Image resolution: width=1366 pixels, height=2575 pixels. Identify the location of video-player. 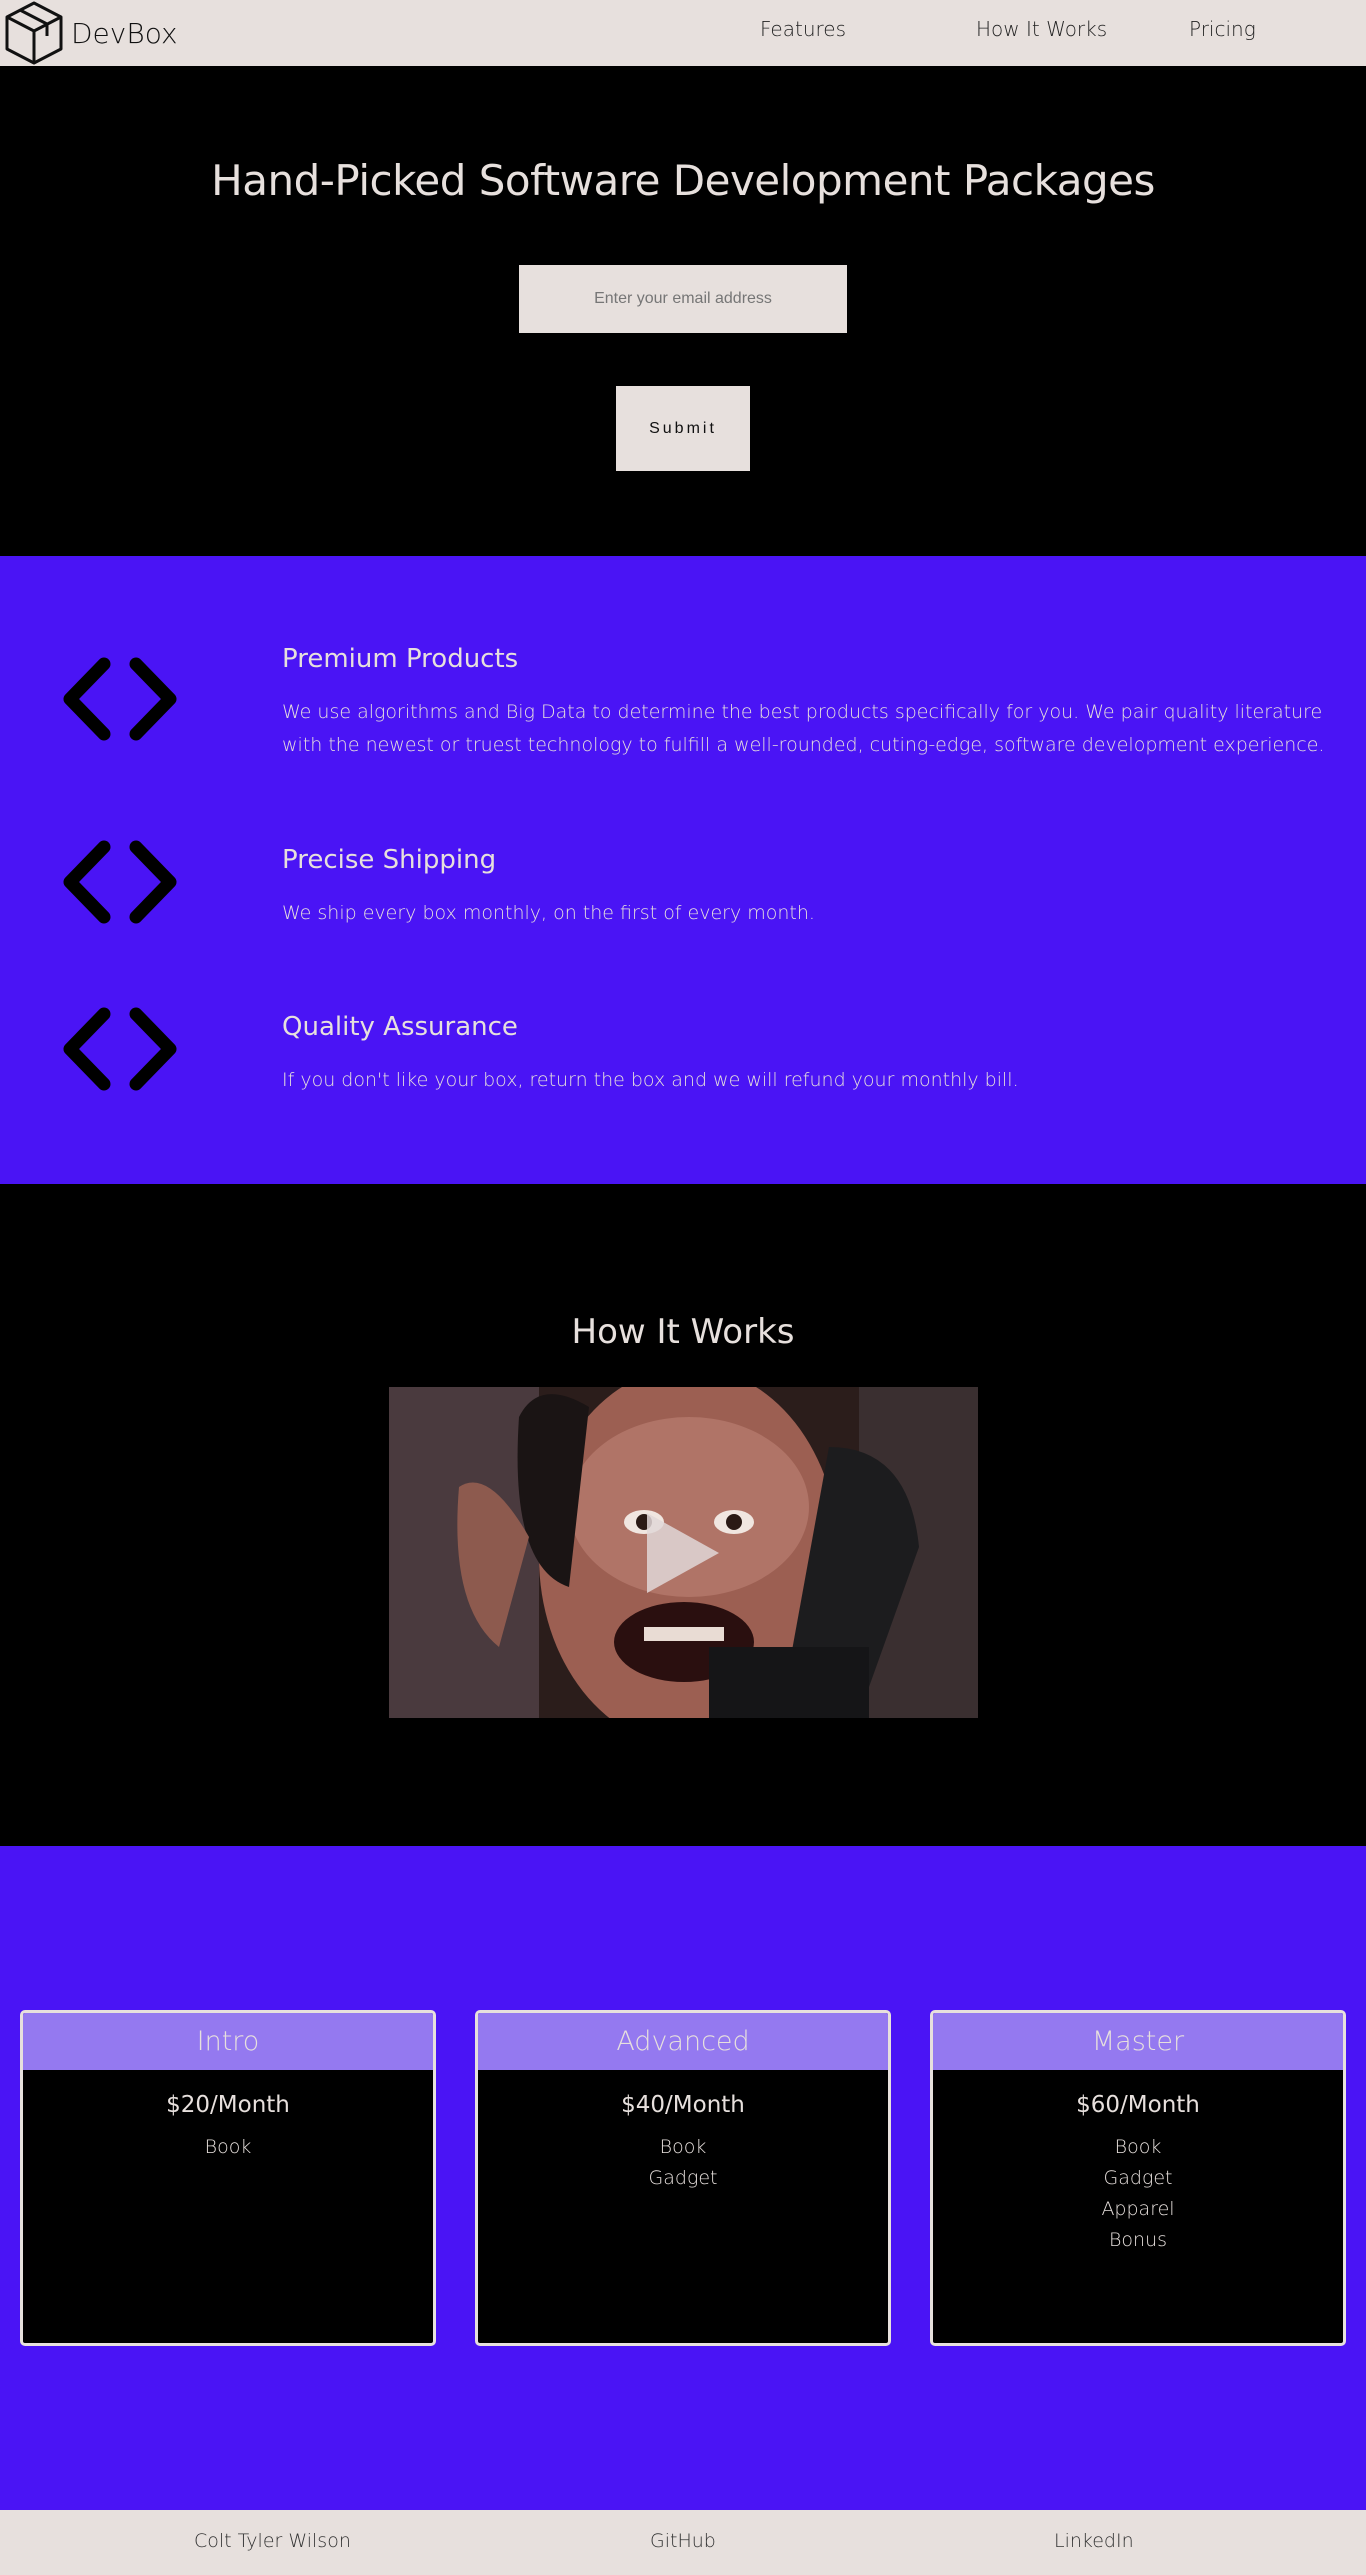
(683, 1552).